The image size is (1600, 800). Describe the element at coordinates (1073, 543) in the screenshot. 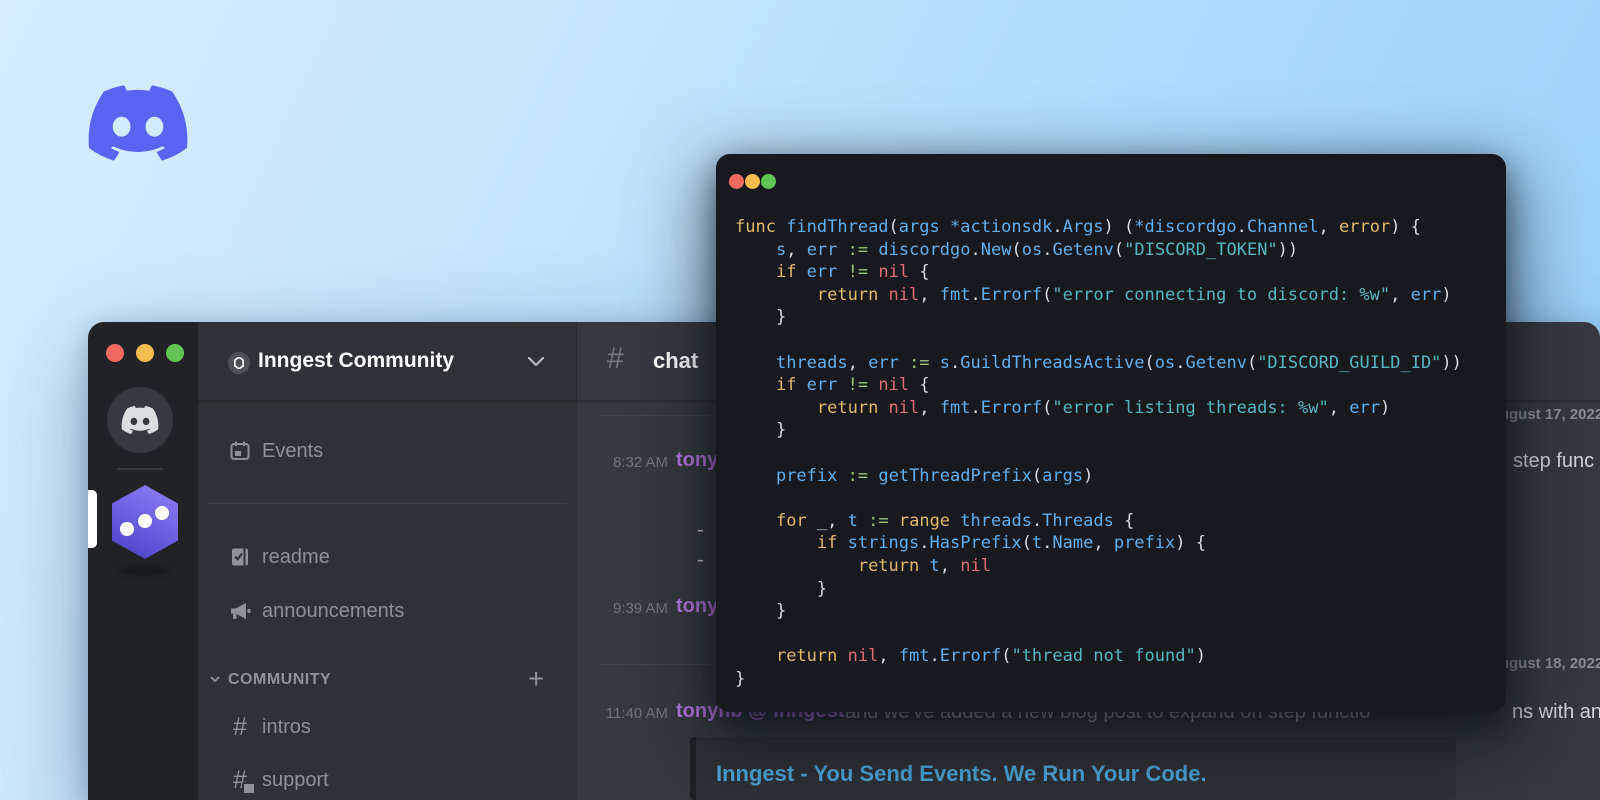

I see `code-token: Name` at that location.